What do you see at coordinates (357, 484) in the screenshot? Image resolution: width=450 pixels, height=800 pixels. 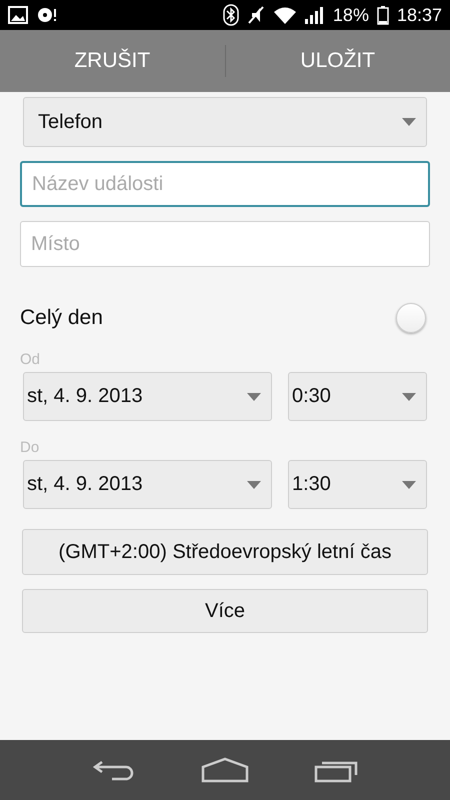 I see `time-dropdown: 1:30` at bounding box center [357, 484].